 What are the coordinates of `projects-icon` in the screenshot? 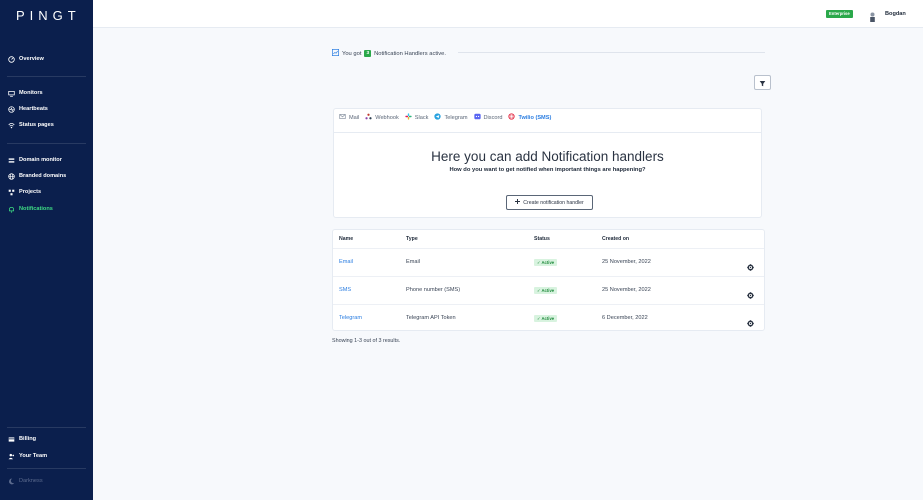 It's located at (11, 192).